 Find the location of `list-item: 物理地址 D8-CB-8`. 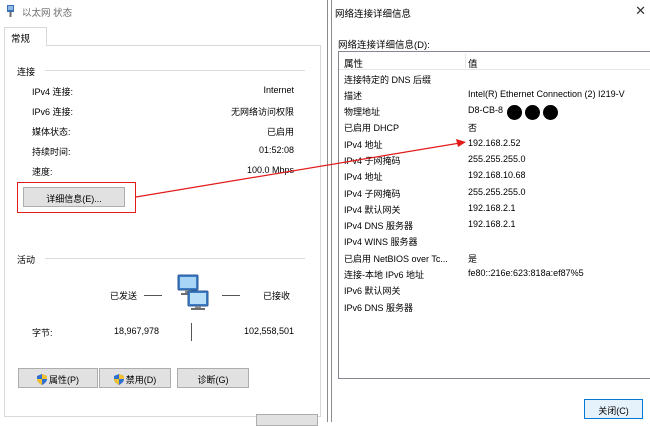

list-item: 物理地址 D8-CB-8 is located at coordinates (494, 111).